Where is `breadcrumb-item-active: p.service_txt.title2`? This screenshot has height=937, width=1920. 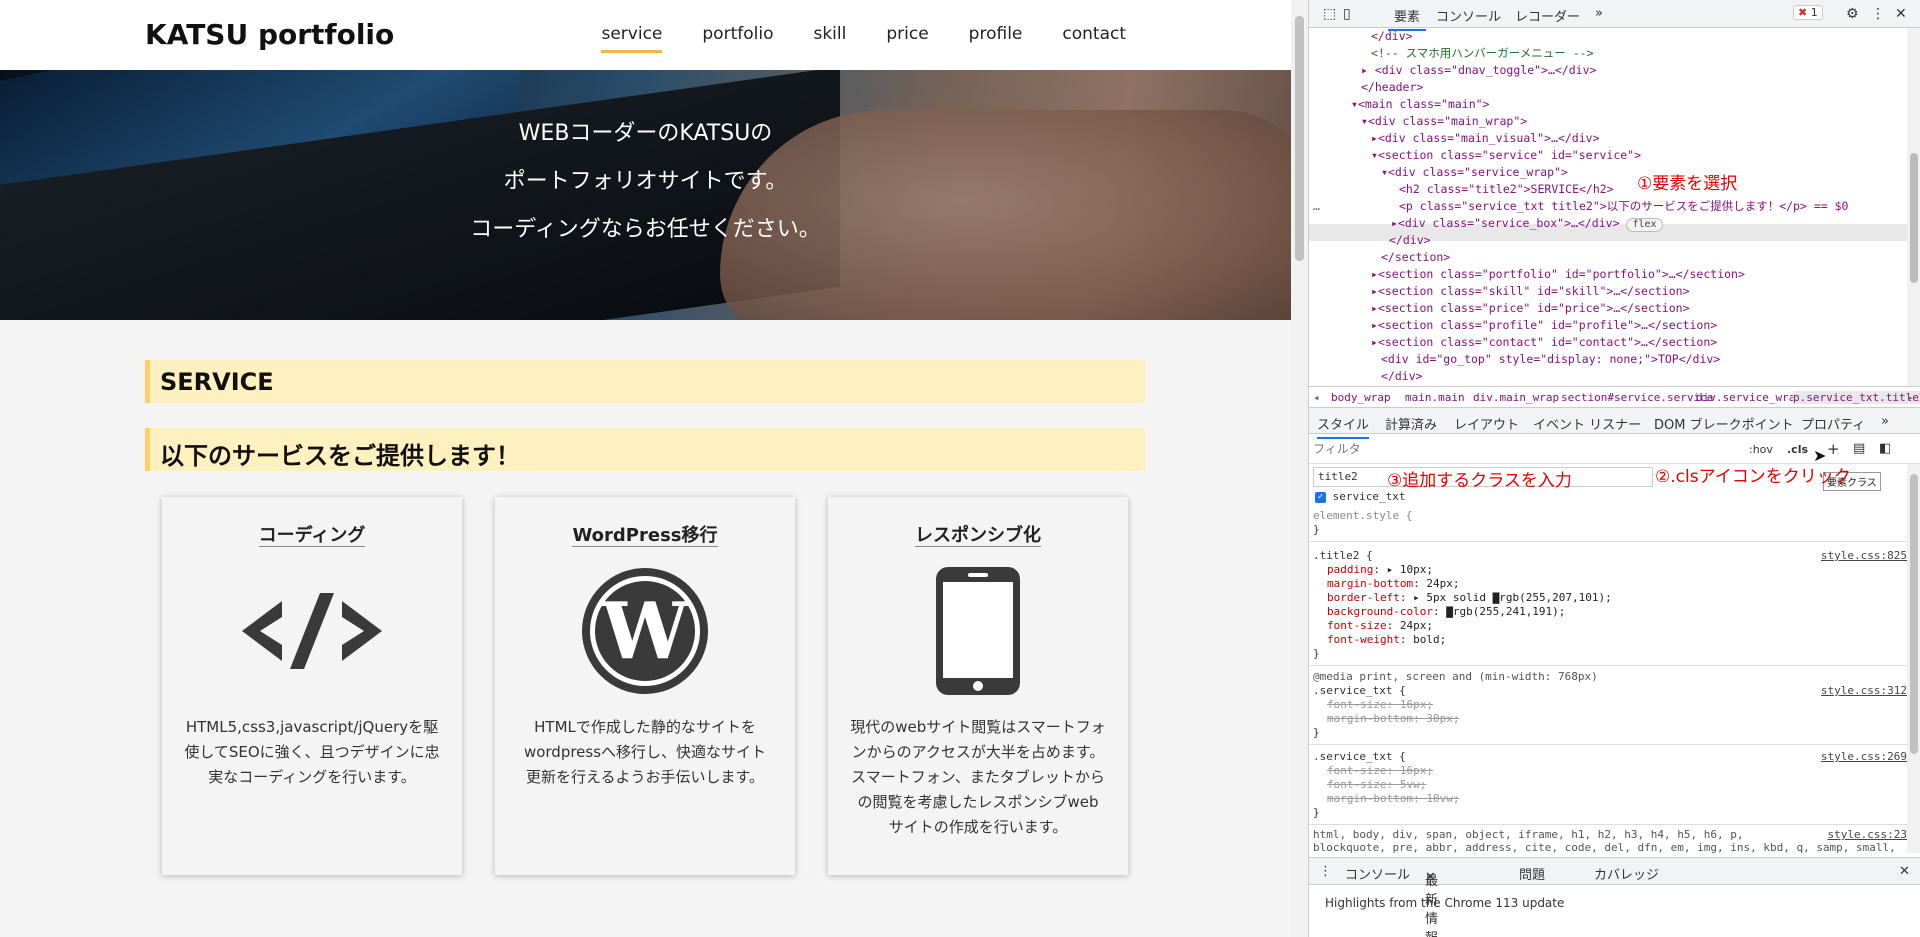 breadcrumb-item-active: p.service_txt.title2 is located at coordinates (1856, 397).